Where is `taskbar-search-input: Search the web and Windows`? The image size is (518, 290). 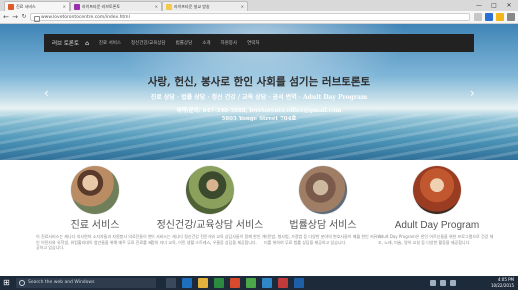 taskbar-search-input: Search the web and Windows is located at coordinates (86, 283).